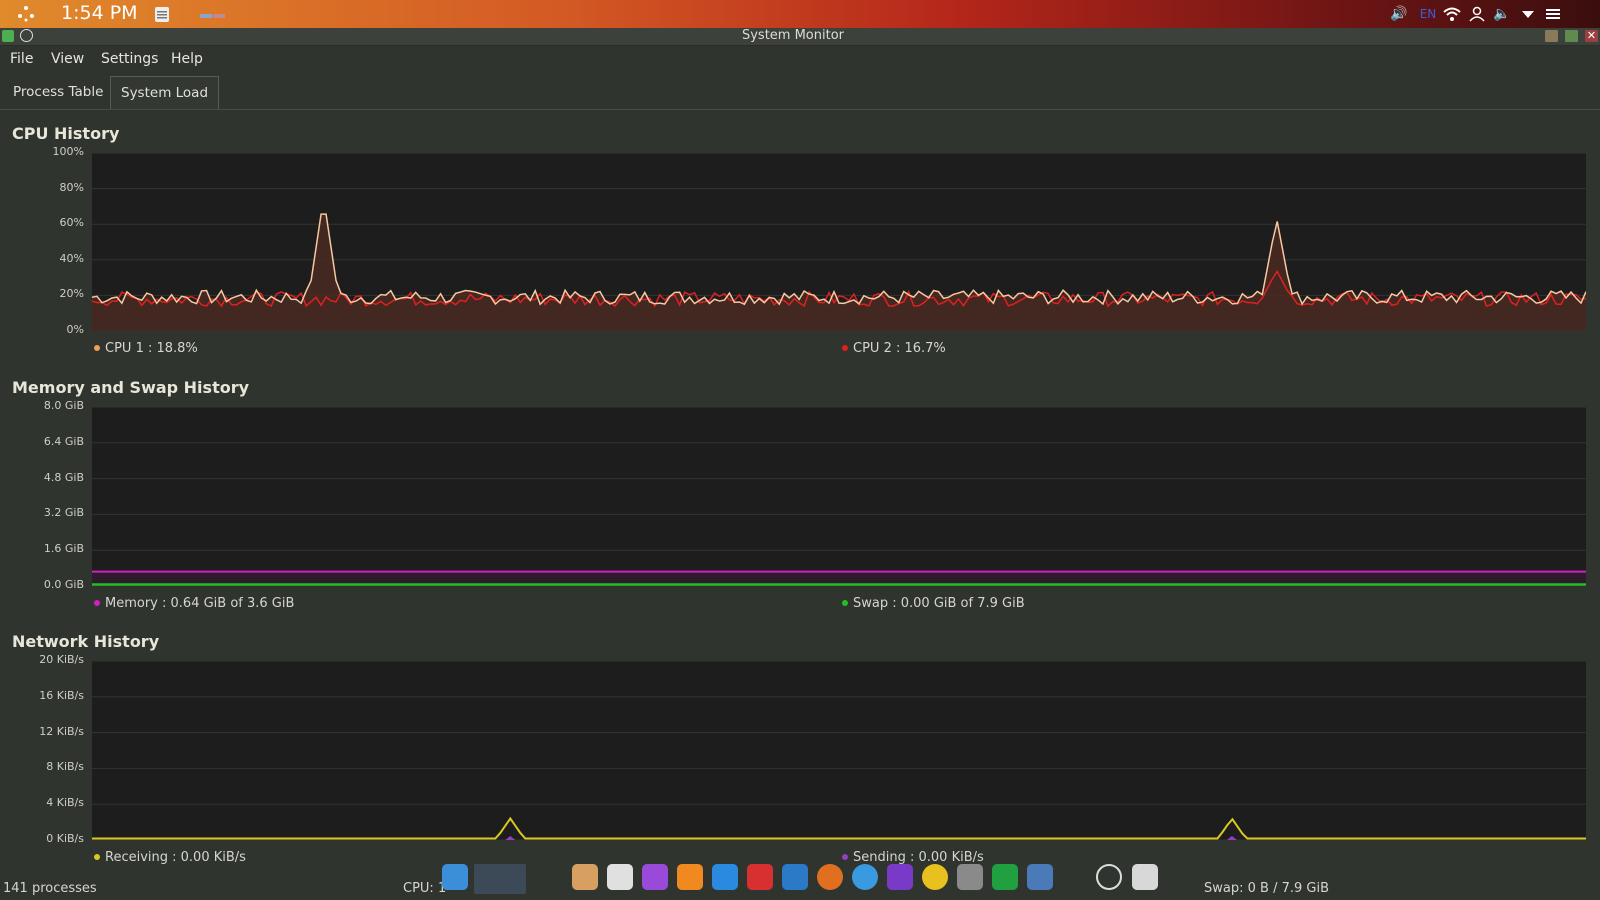 The height and width of the screenshot is (900, 1600). What do you see at coordinates (61, 731) in the screenshot?
I see `network-y-tick: 12 KiB/s` at bounding box center [61, 731].